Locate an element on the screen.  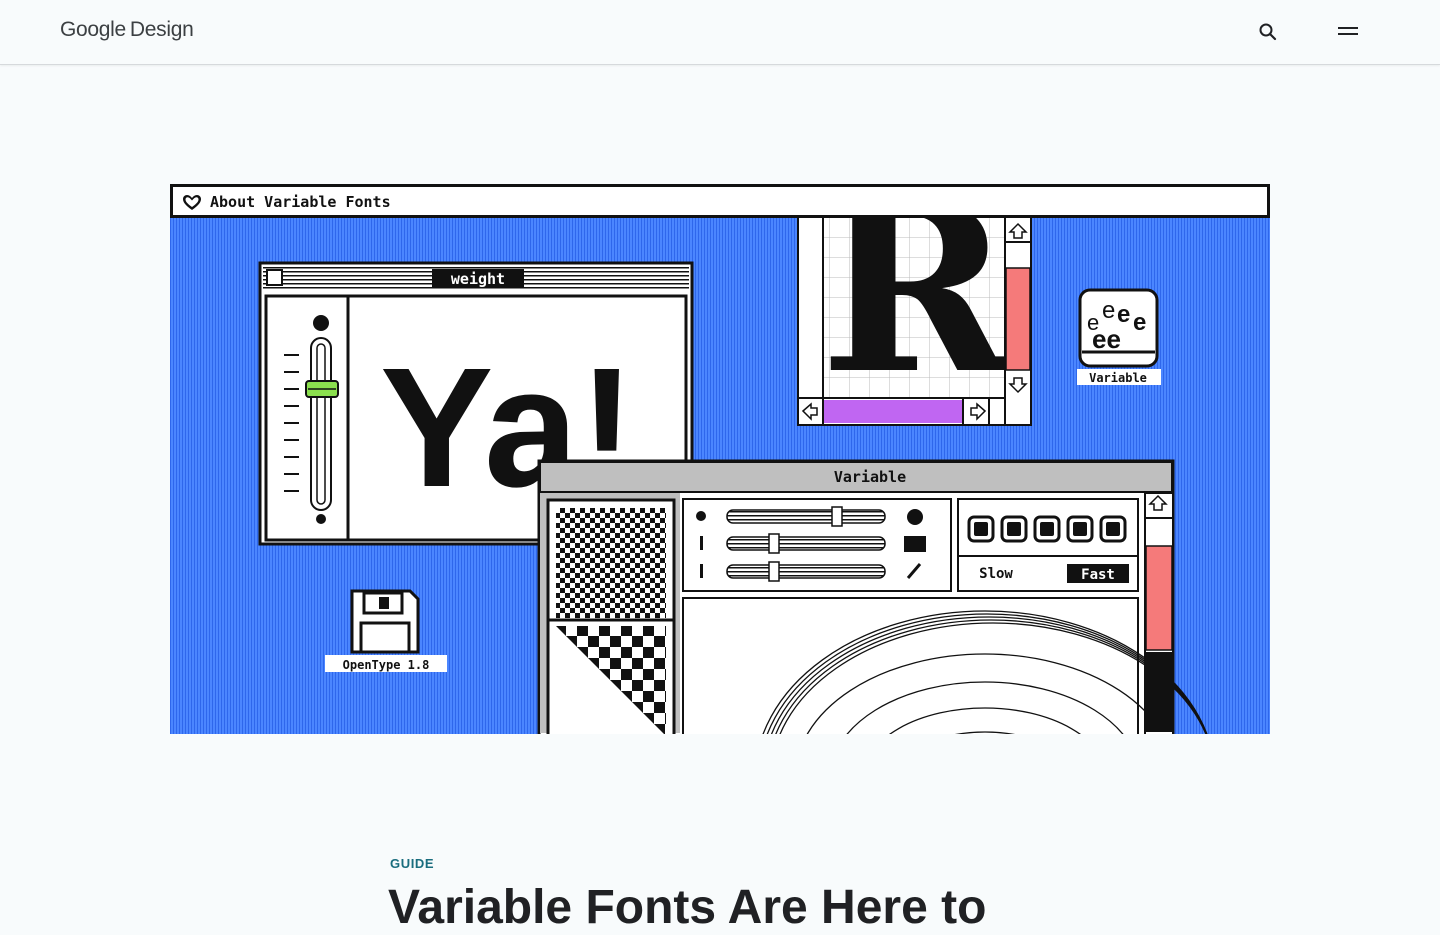
article-title: Variable Fonts Are Here to is located at coordinates (687, 907).